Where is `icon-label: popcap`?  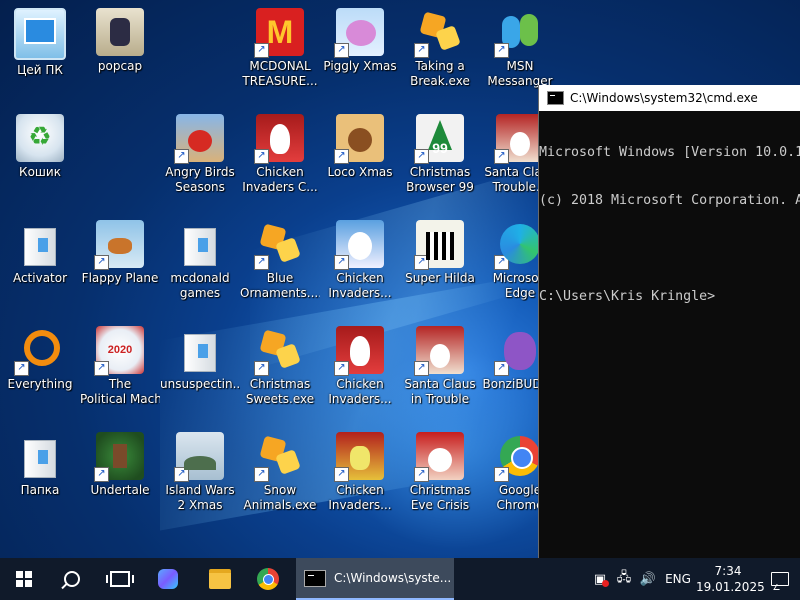
icon-label: popcap is located at coordinates (120, 66).